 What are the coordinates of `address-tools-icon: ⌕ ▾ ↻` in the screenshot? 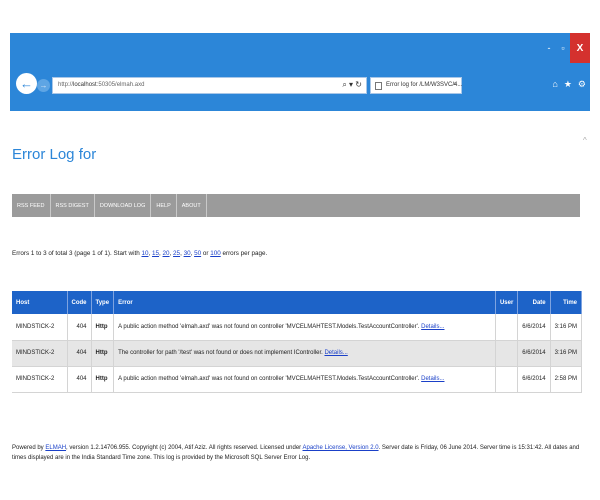 It's located at (352, 85).